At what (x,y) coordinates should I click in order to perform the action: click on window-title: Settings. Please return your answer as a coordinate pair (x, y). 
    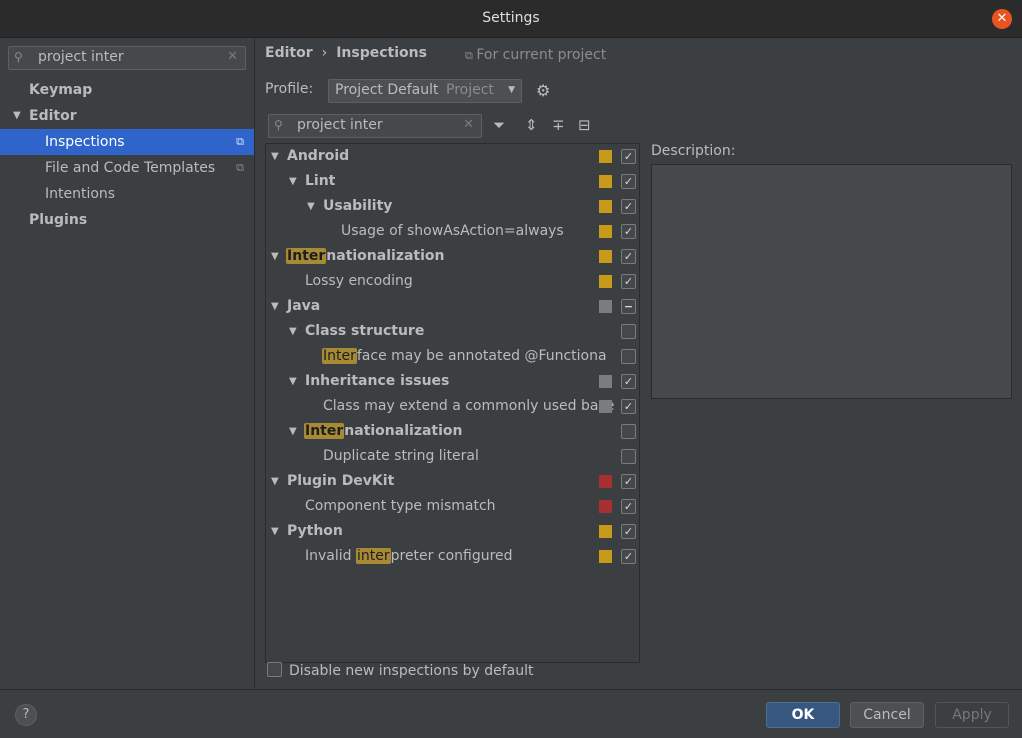
    Looking at the image, I should click on (511, 18).